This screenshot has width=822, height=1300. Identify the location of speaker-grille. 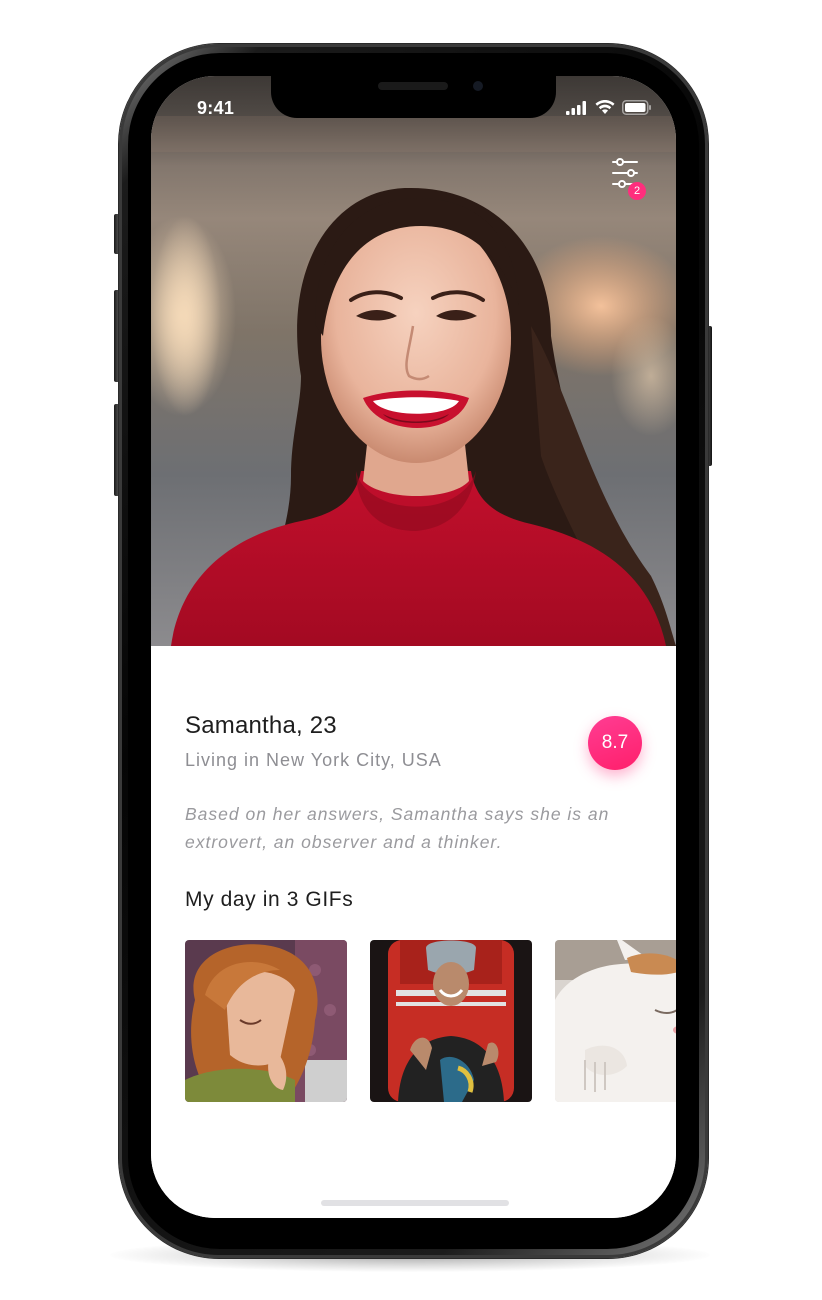
(413, 86).